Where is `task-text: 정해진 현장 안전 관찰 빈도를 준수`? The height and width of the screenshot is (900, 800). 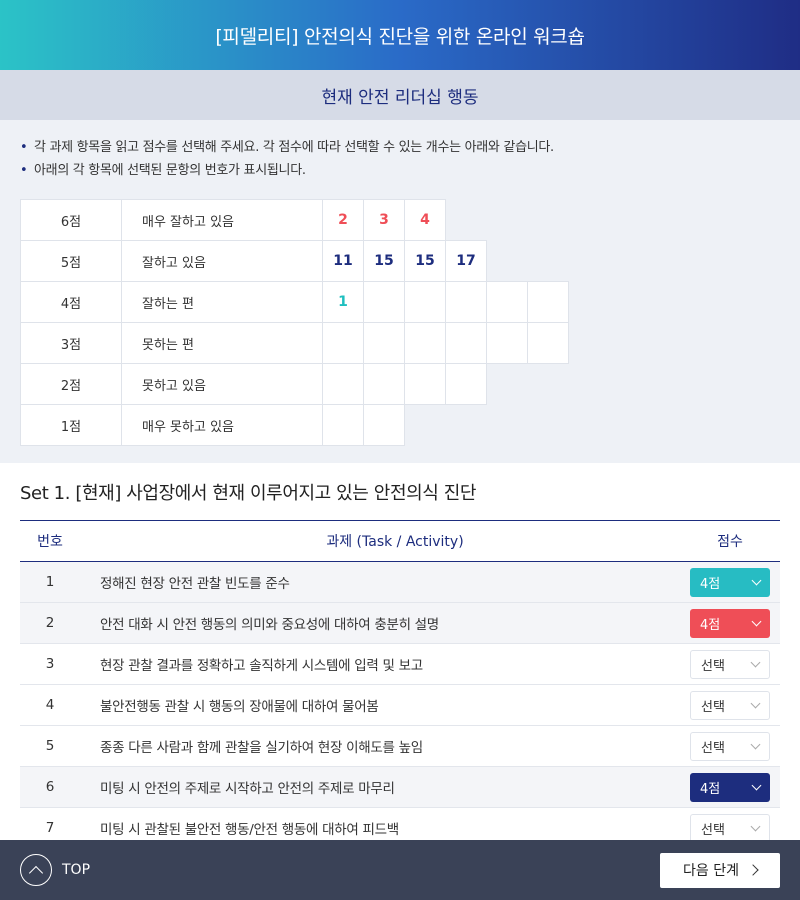 task-text: 정해진 현장 안전 관찰 빈도를 준수 is located at coordinates (195, 584).